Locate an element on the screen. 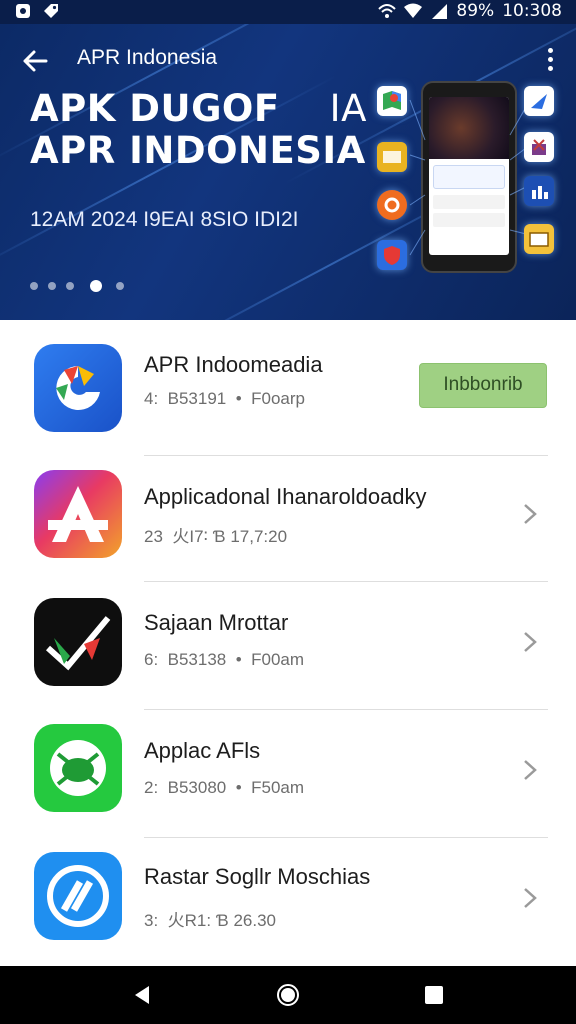  app-name: Applac AFls is located at coordinates (202, 750).